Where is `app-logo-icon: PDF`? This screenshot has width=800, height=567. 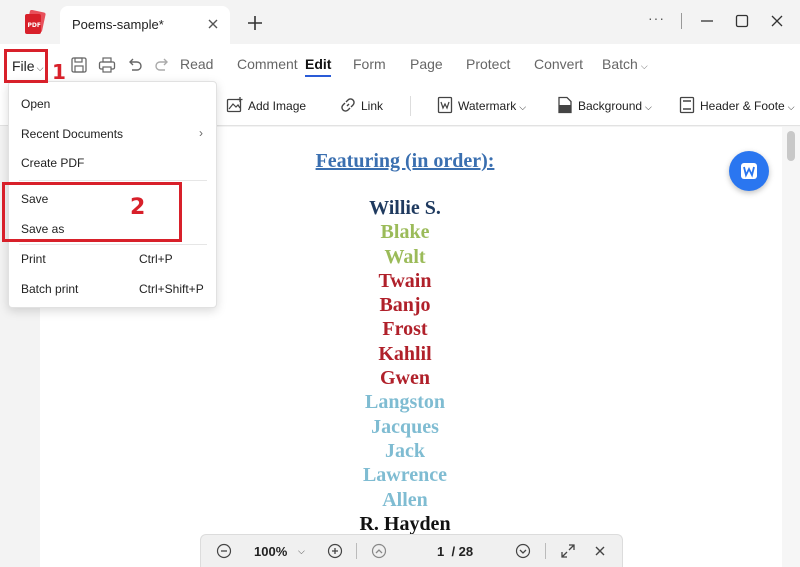
app-logo-icon: PDF is located at coordinates (35, 22).